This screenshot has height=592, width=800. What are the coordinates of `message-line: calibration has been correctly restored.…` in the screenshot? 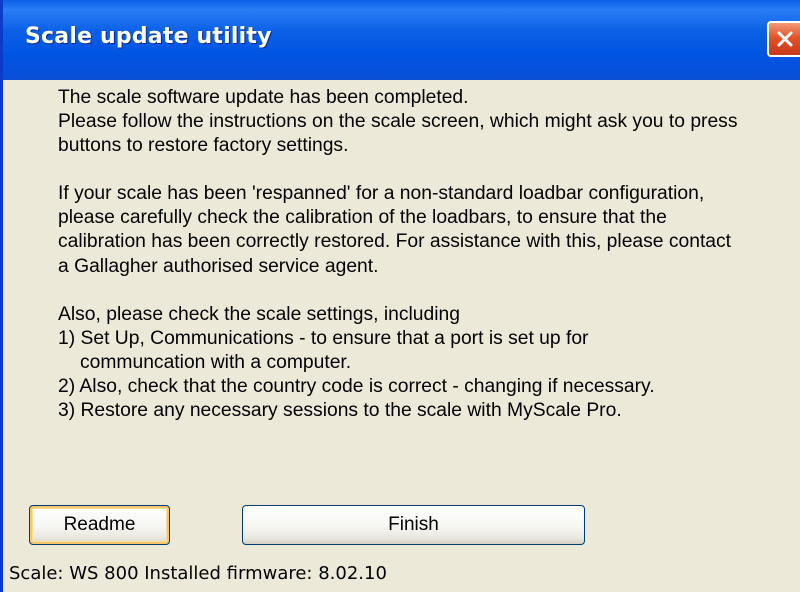 It's located at (395, 242).